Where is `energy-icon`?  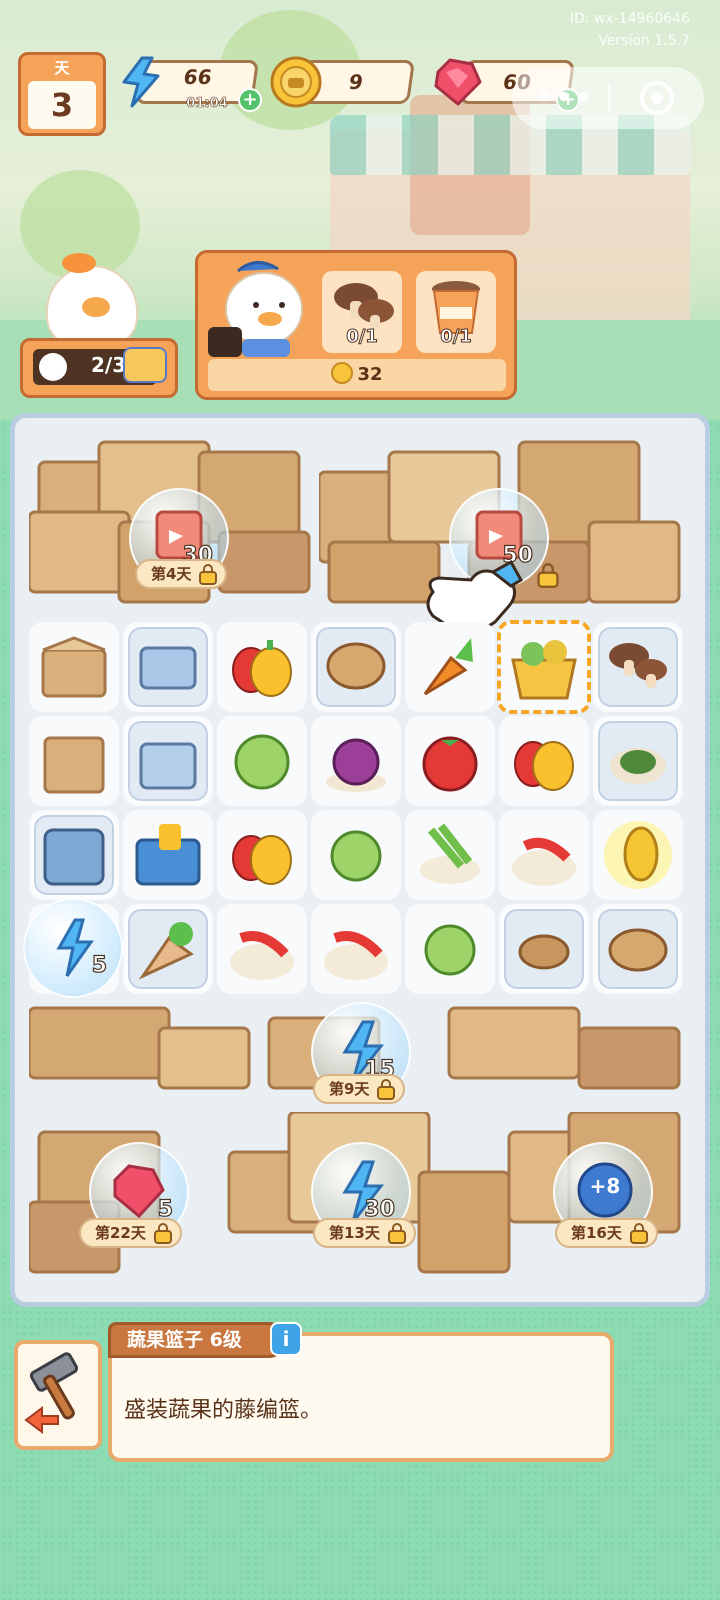
energy-icon is located at coordinates (75, 947).